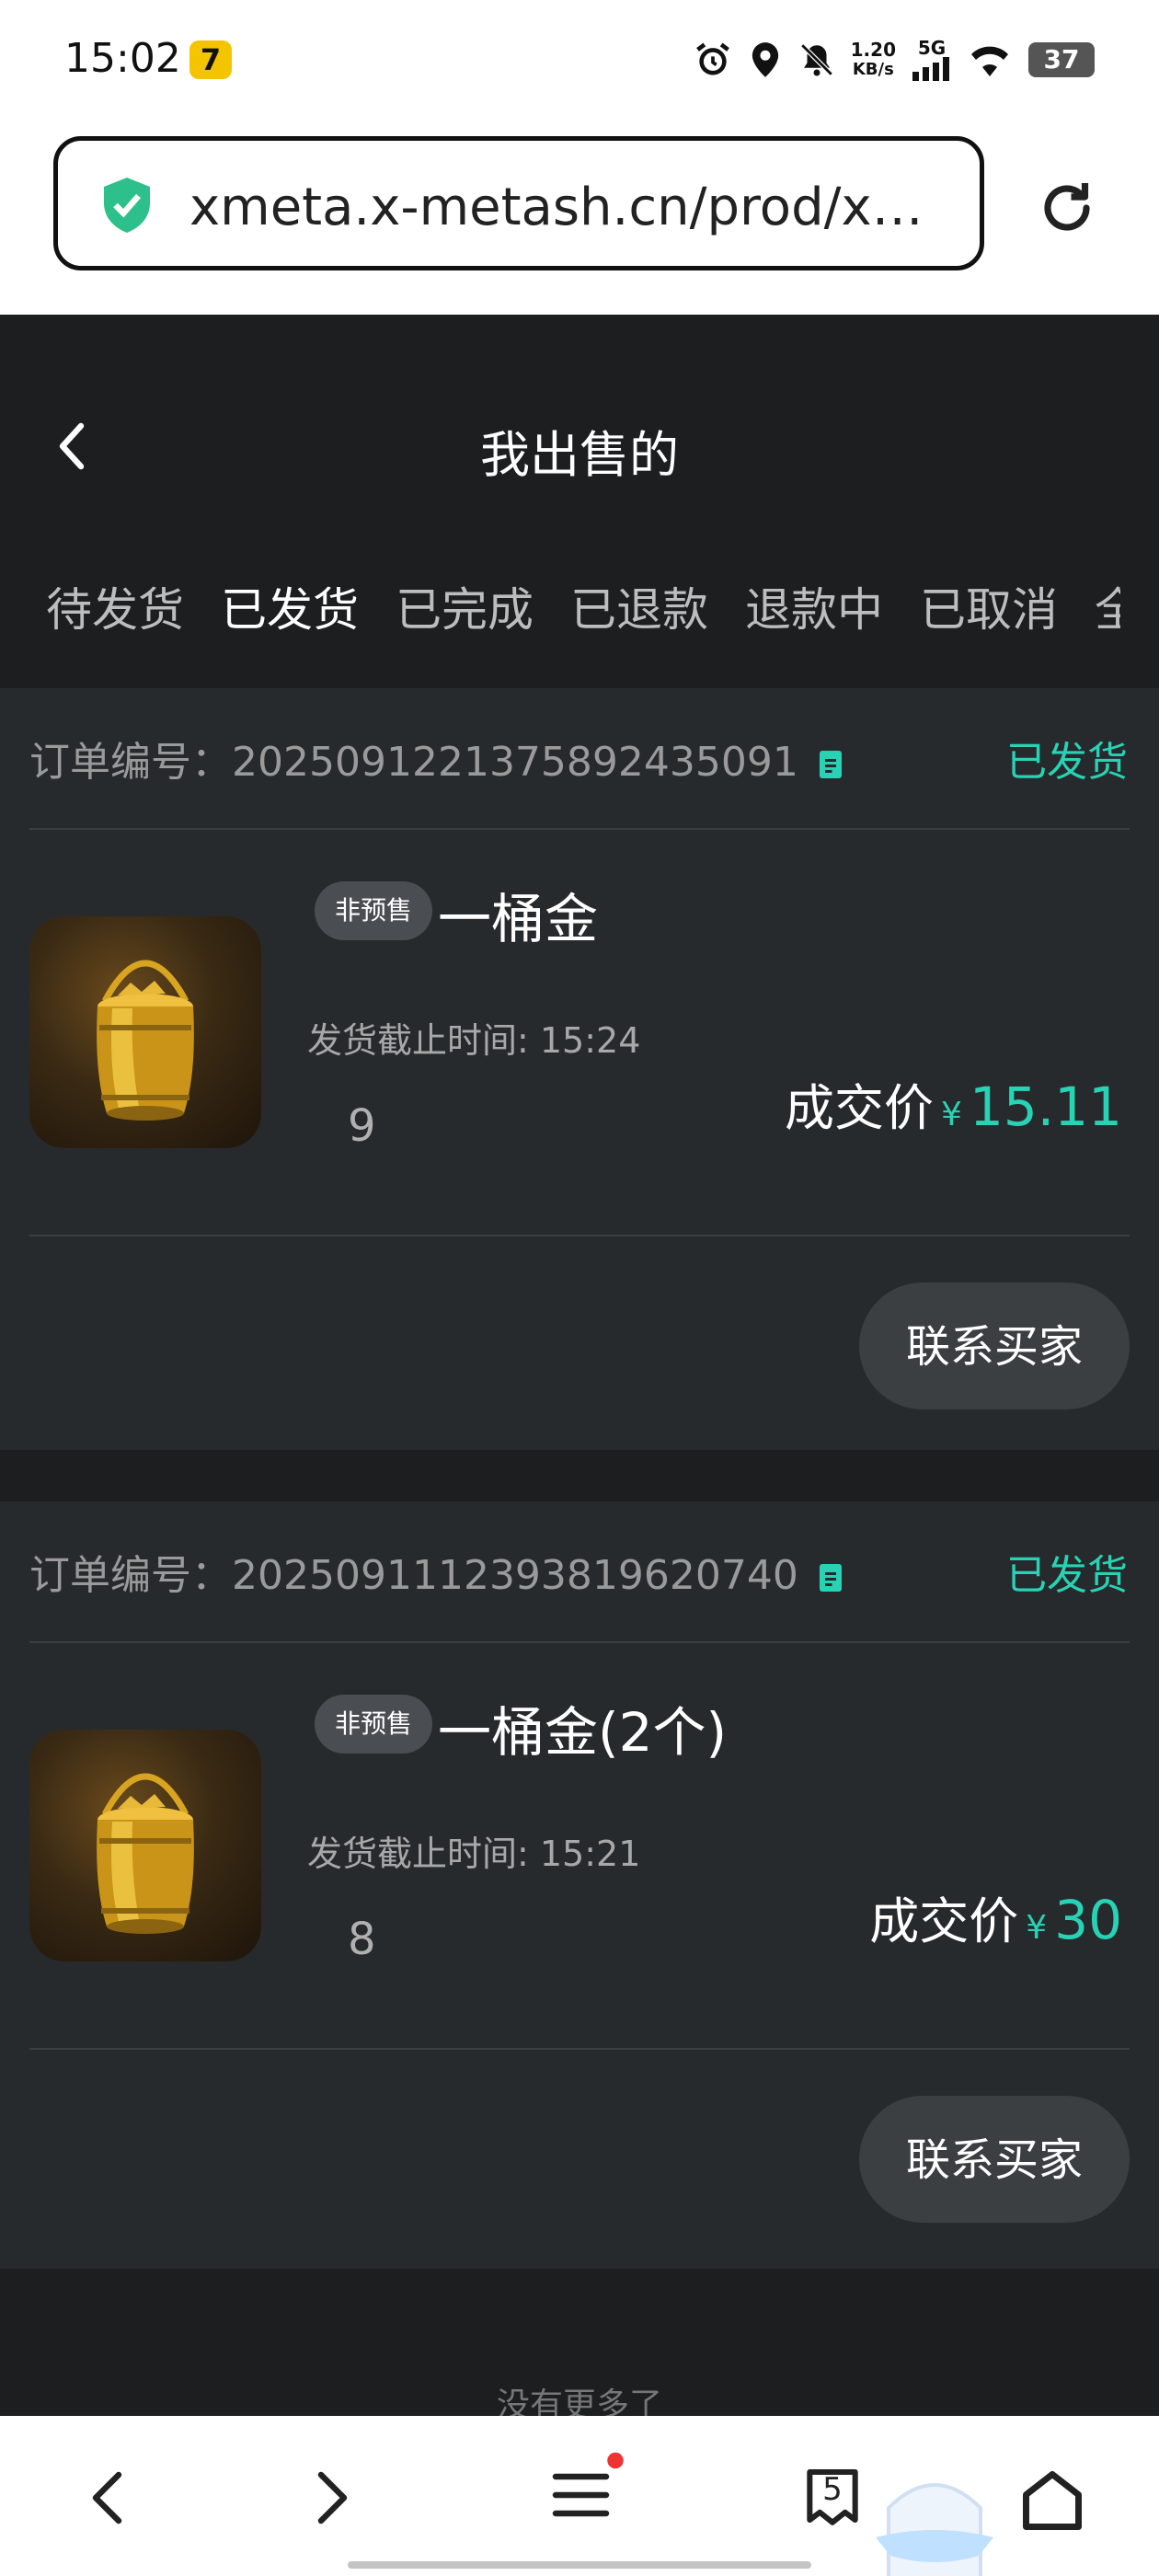  What do you see at coordinates (579, 455) in the screenshot?
I see `page-title: 我出售的` at bounding box center [579, 455].